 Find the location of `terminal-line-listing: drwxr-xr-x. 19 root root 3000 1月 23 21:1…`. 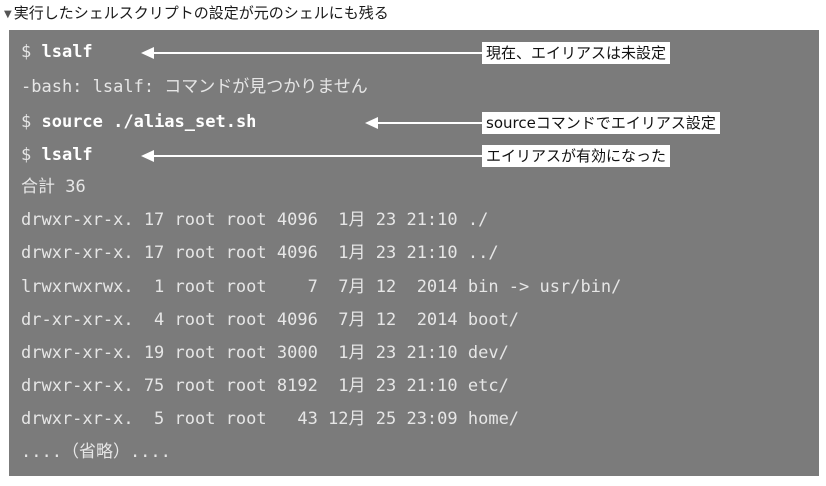

terminal-line-listing: drwxr-xr-x. 19 root root 3000 1月 23 21:1… is located at coordinates (265, 353).